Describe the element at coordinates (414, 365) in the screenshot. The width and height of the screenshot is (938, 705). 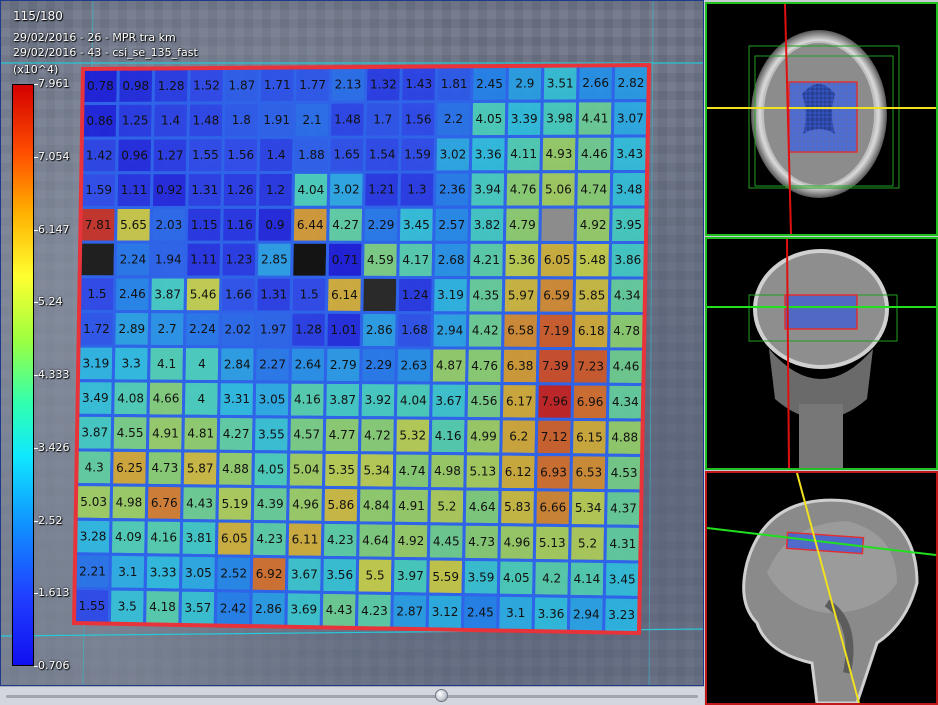
I see `grid-cell-value: 2.63` at that location.